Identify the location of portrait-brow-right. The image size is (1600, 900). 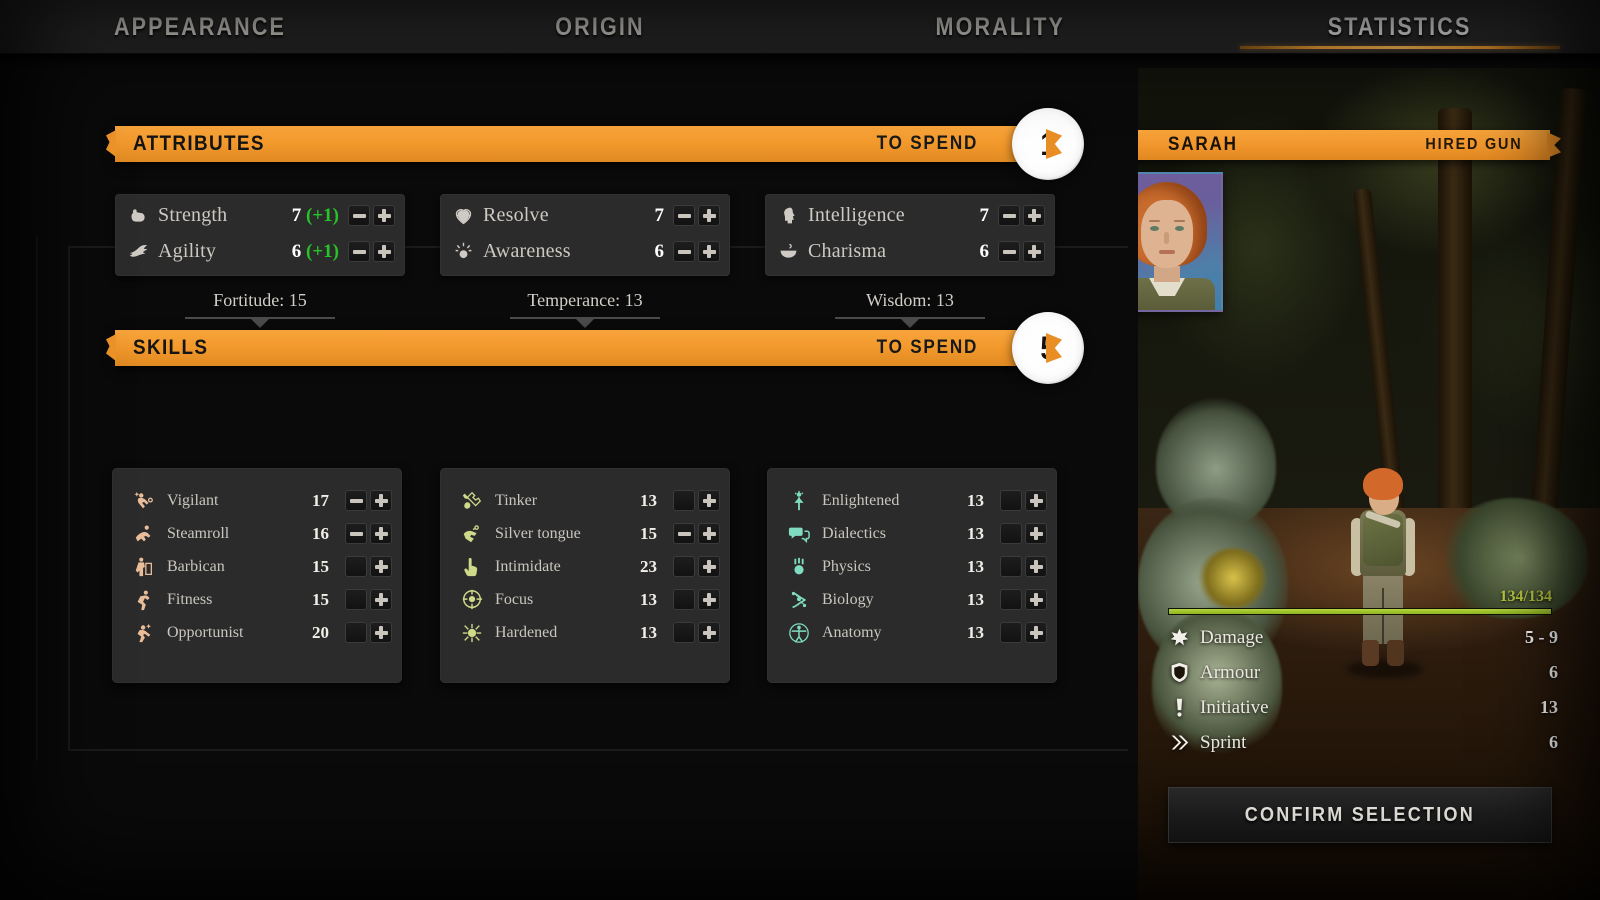
(1179, 221).